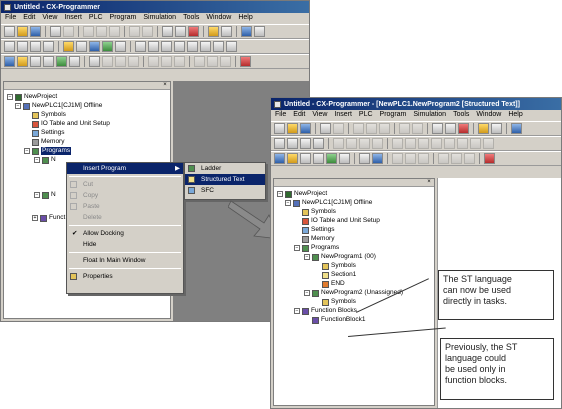 Image resolution: width=562 pixels, height=409 pixels. What do you see at coordinates (318, 230) in the screenshot?
I see `tree-item-settings: Settings` at bounding box center [318, 230].